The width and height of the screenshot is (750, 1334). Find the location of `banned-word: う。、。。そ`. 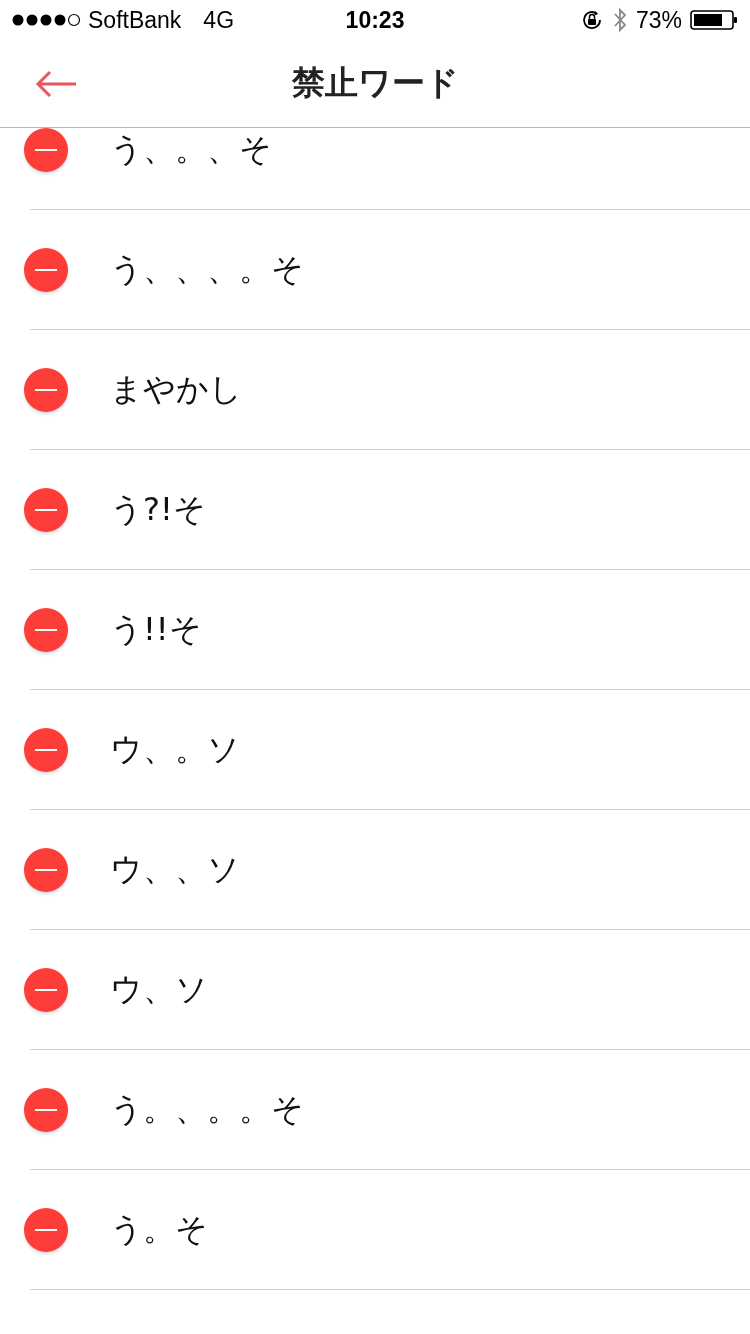

banned-word: う。、。。そ is located at coordinates (207, 1109).